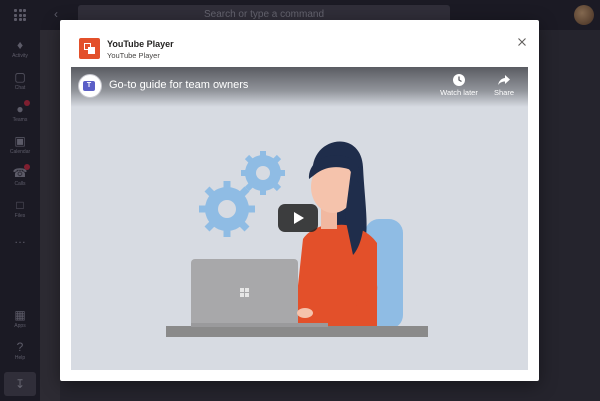 The image size is (600, 401). Describe the element at coordinates (89, 48) in the screenshot. I see `youtube-player-app-icon` at that location.